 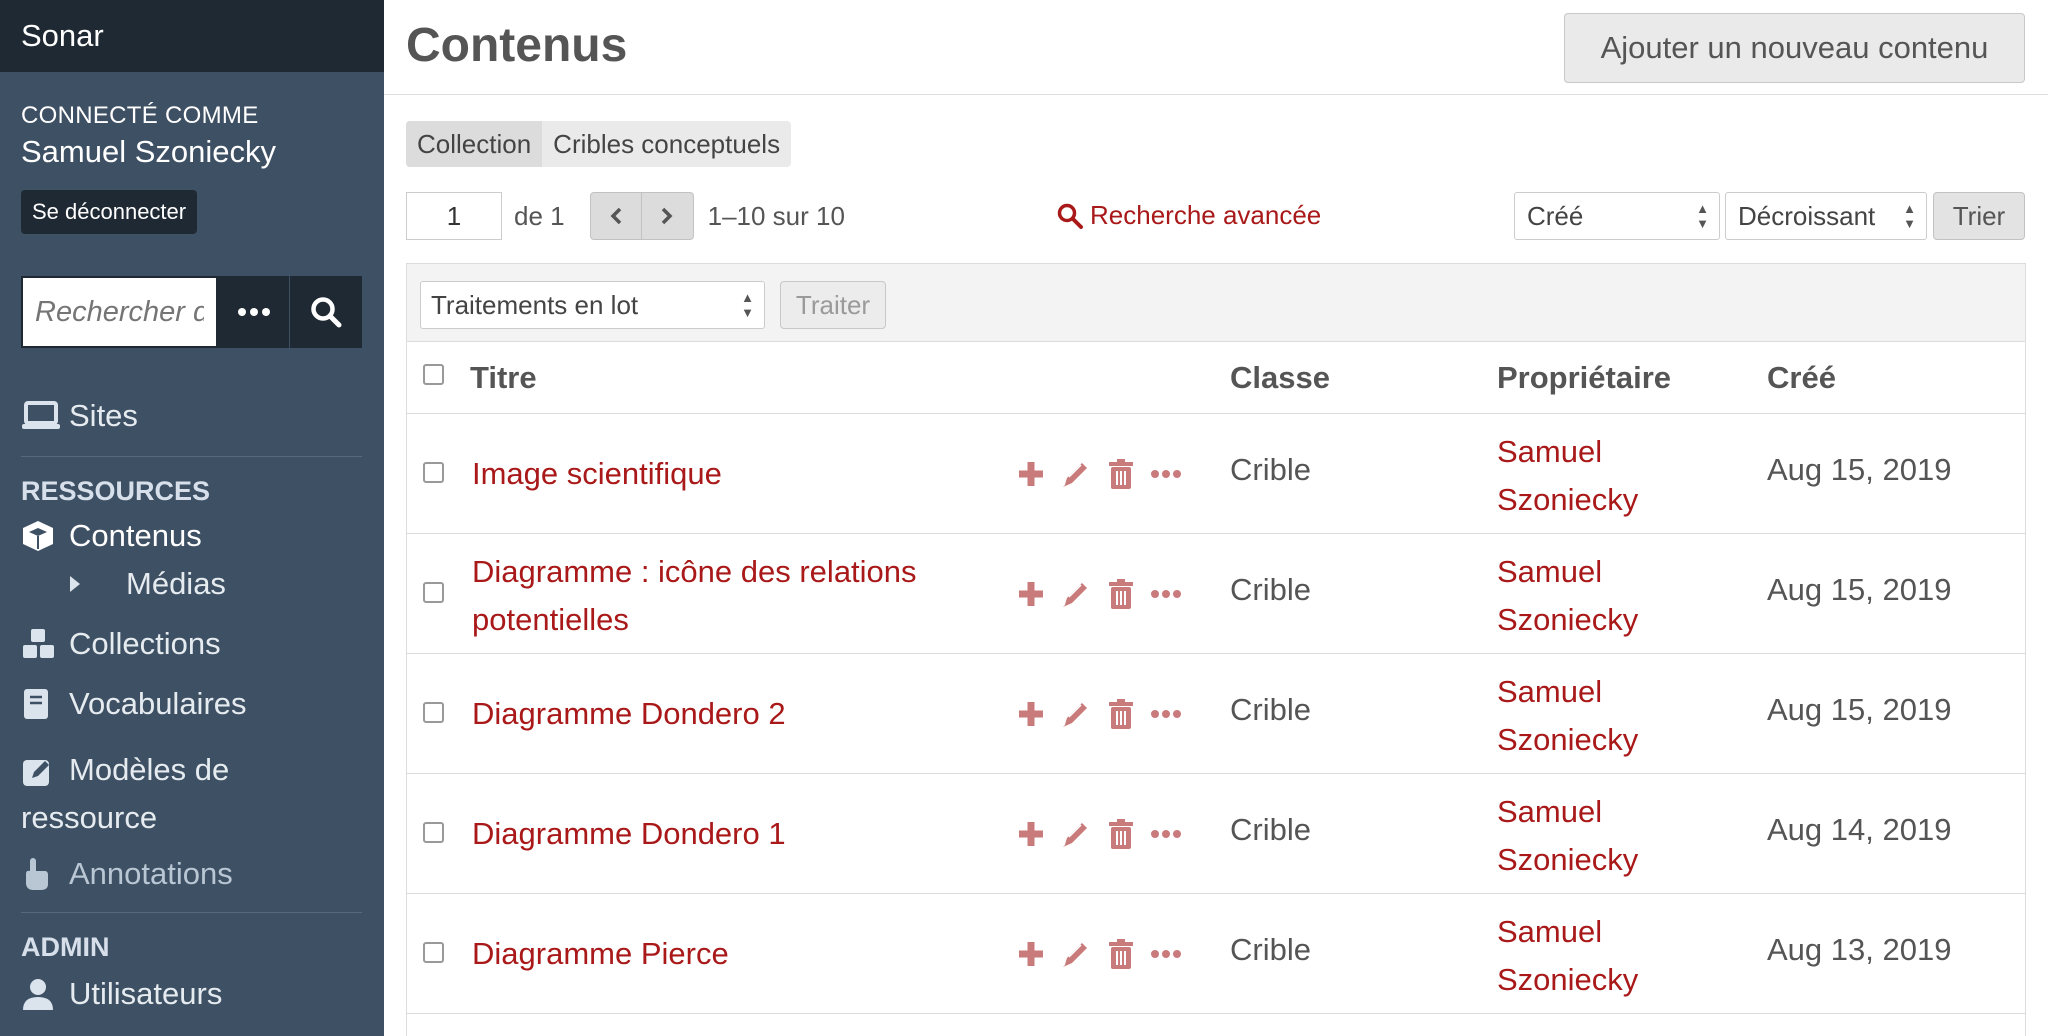 I want to click on sidebar-item-annotations: Annotations, so click(x=127, y=874).